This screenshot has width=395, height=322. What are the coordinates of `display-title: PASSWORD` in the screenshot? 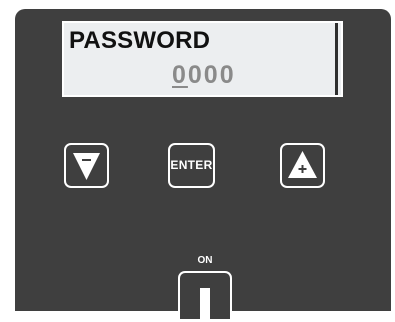 It's located at (140, 40).